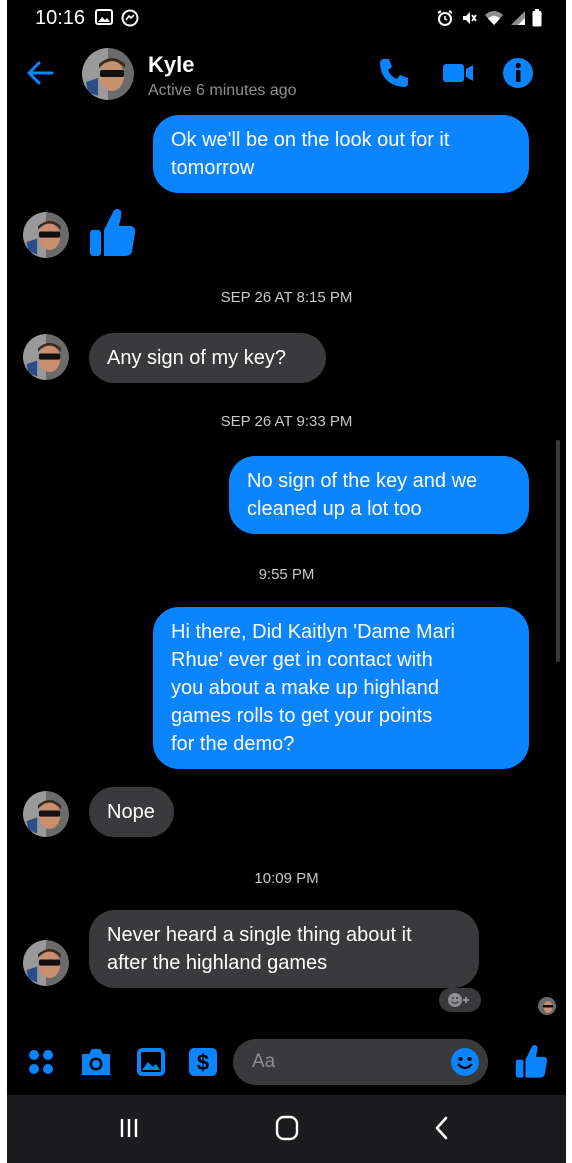 This screenshot has height=1163, width=572. What do you see at coordinates (131, 812) in the screenshot?
I see `message-bubble-incoming: Nope` at bounding box center [131, 812].